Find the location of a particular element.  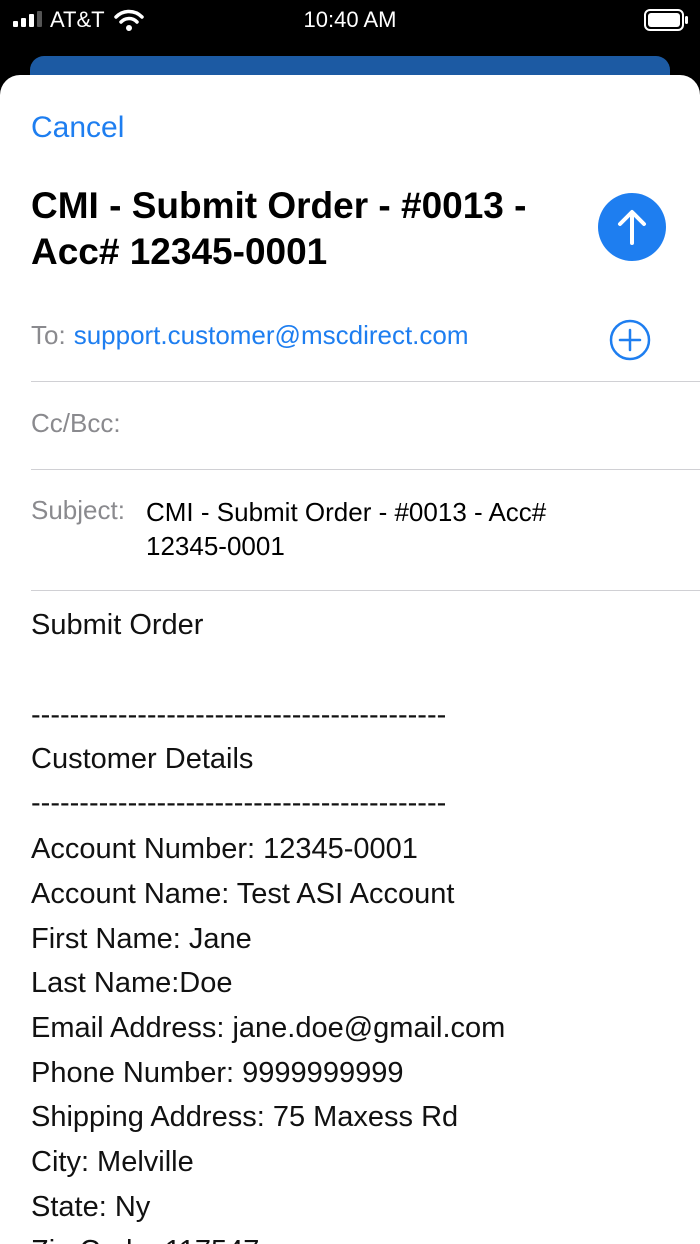

to-field: To: support.customer@mscdirect.com is located at coordinates (250, 335).